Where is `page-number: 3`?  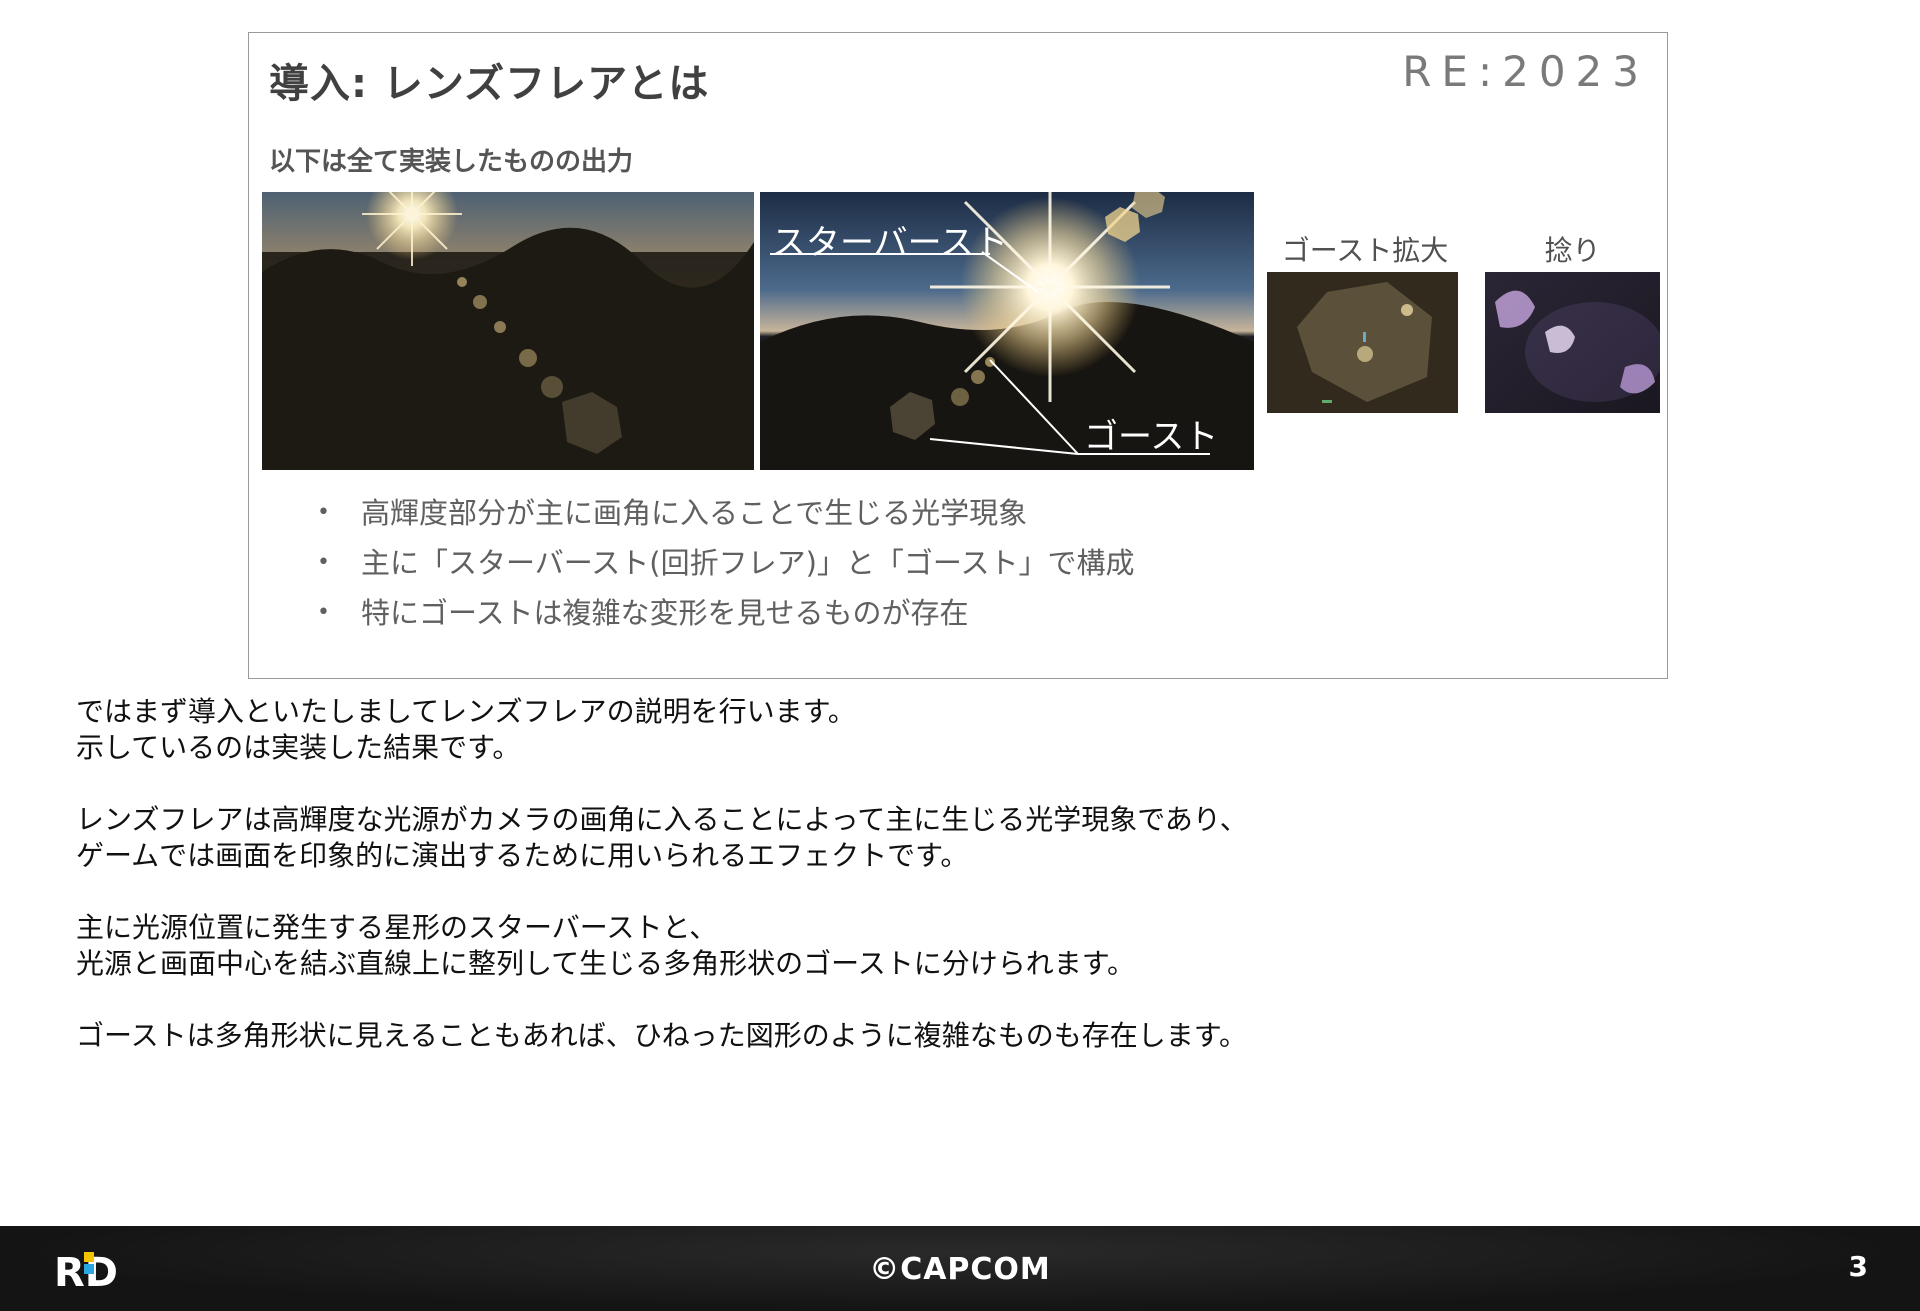 page-number: 3 is located at coordinates (1858, 1266).